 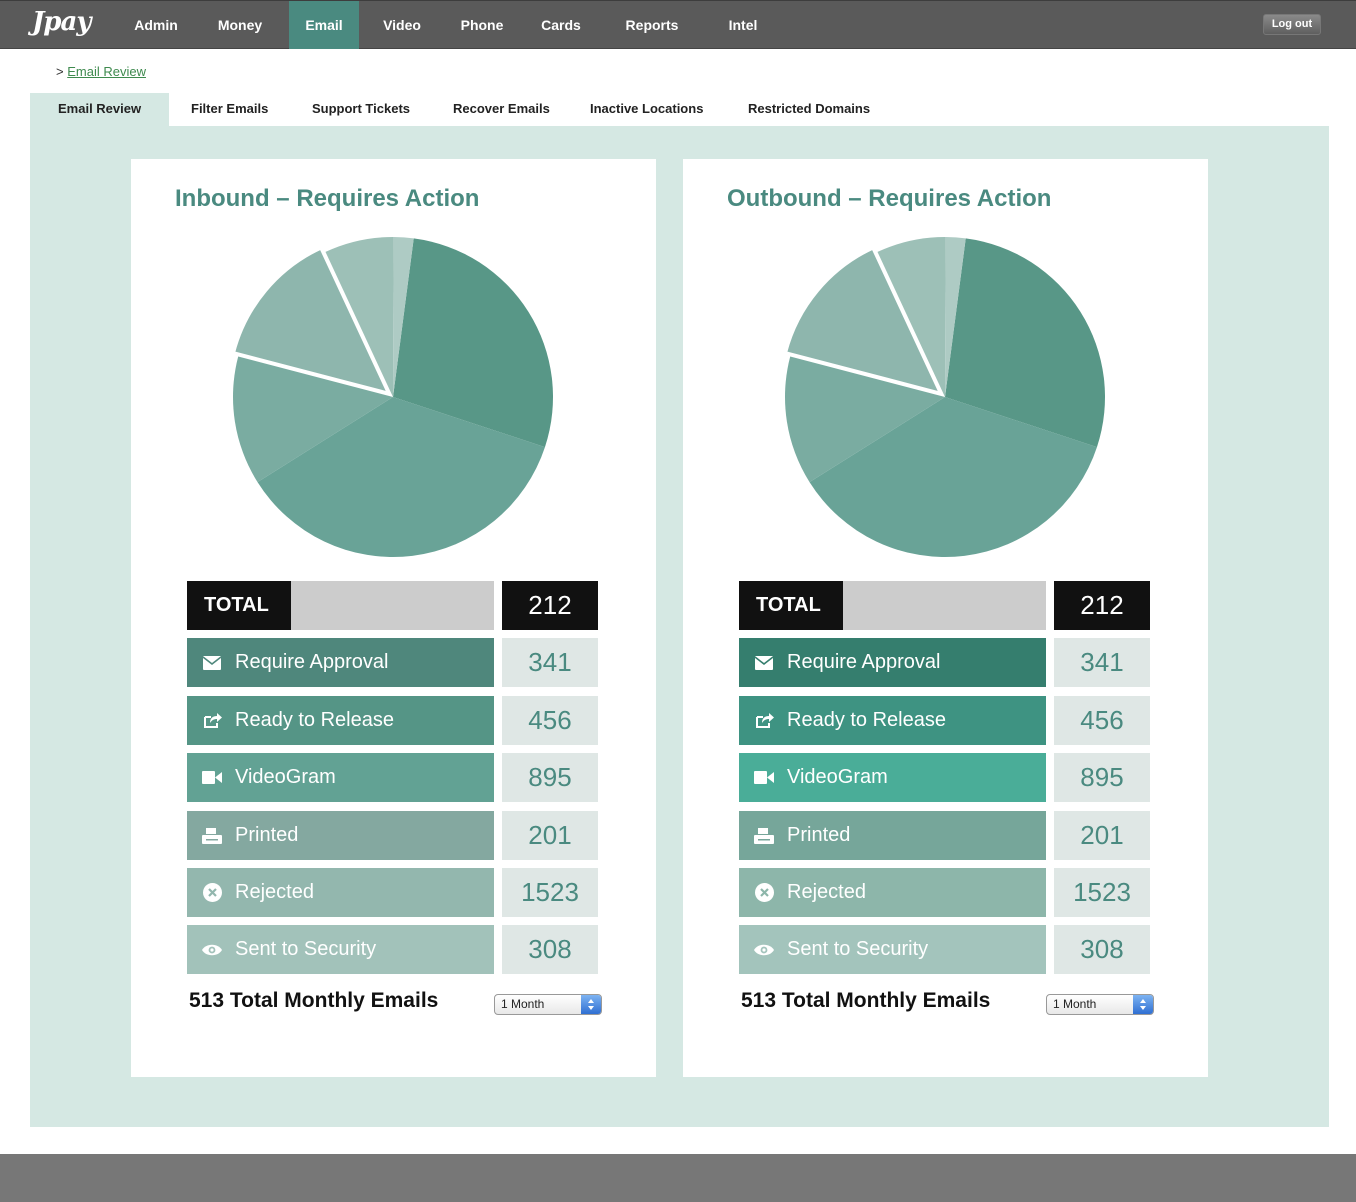 I want to click on jpay-logo: Jpay, so click(x=61, y=22).